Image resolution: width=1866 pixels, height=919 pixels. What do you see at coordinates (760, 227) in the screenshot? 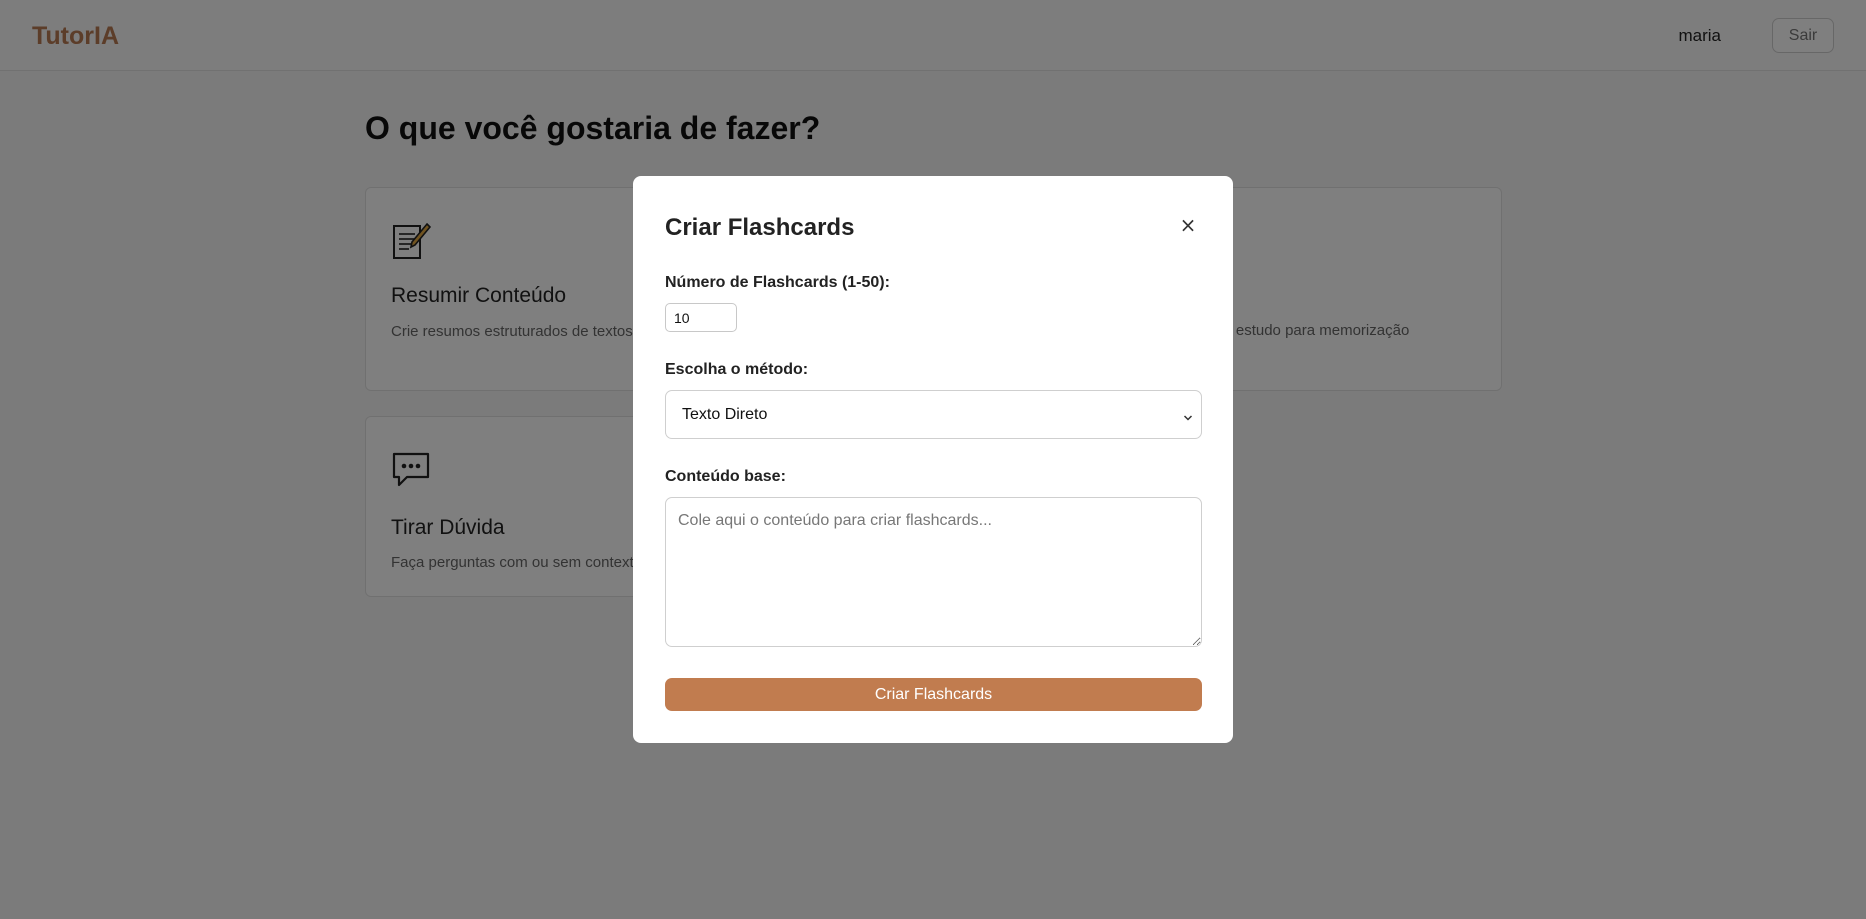
I see `modal-title: Criar Flashcards` at bounding box center [760, 227].